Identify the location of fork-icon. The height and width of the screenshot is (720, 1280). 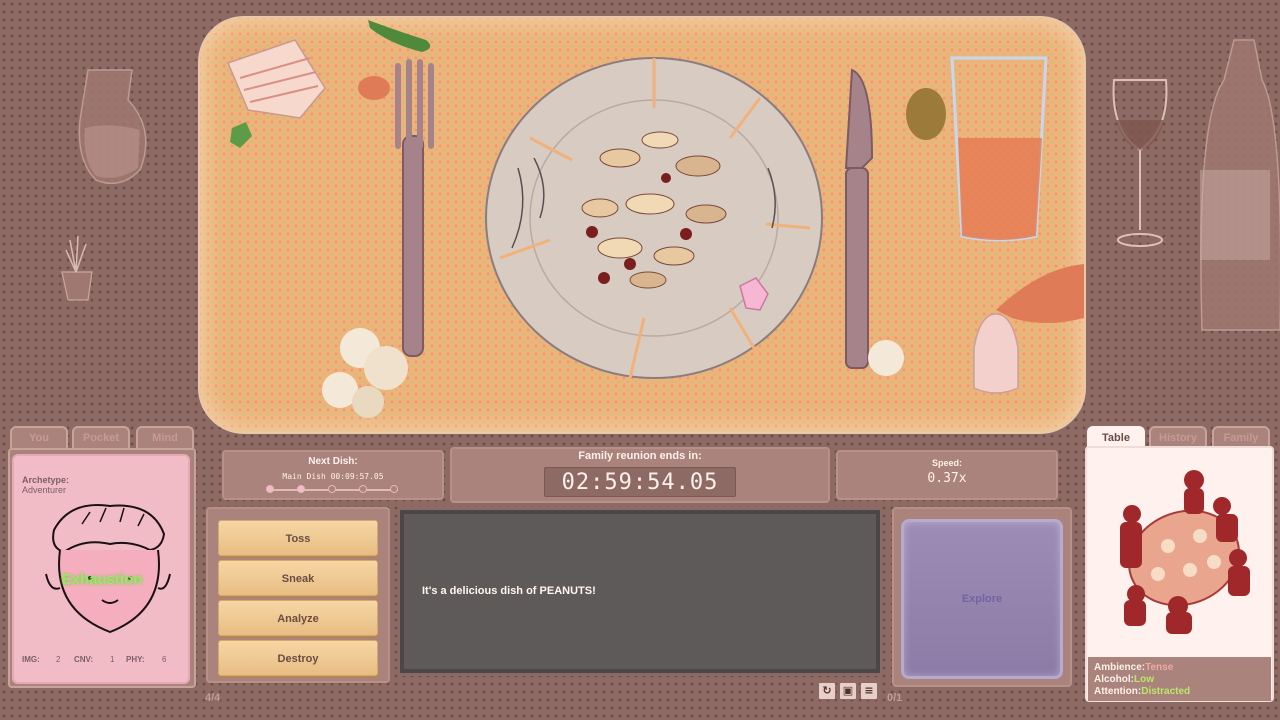
(414, 208).